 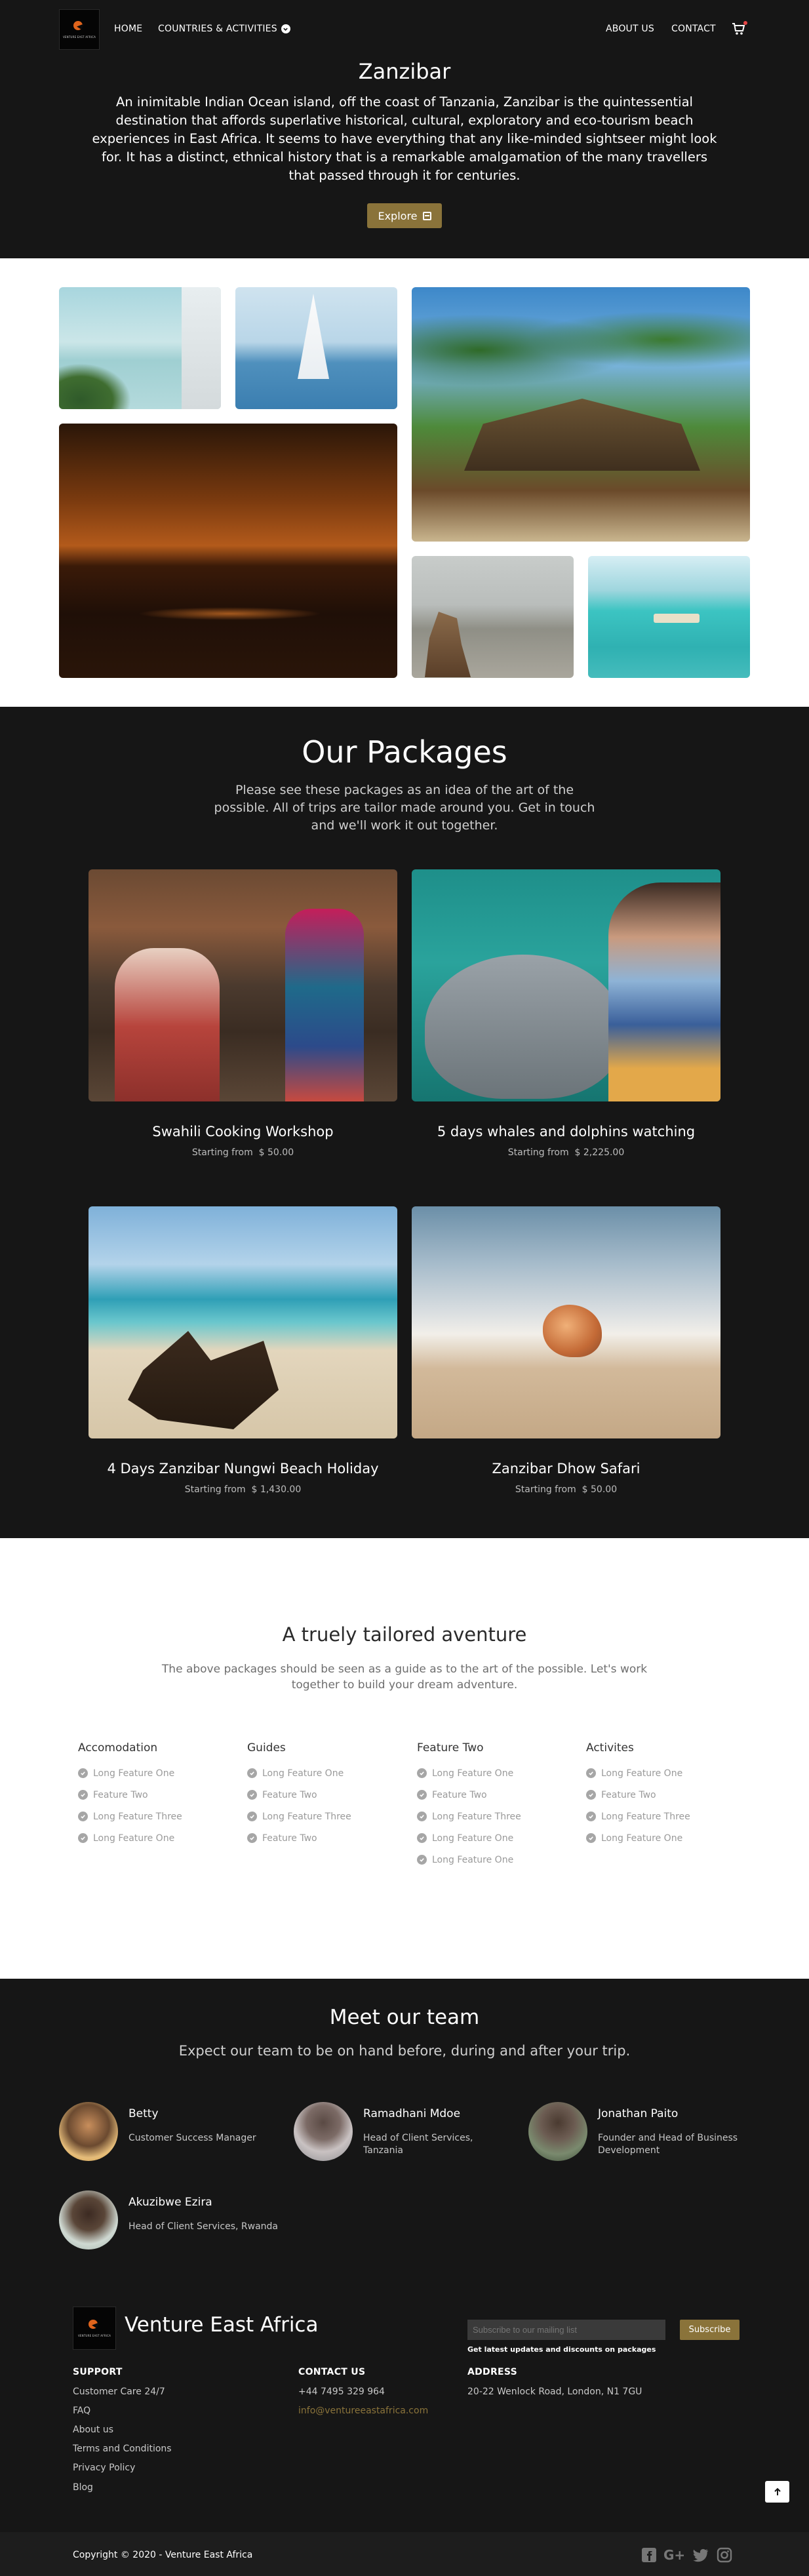 I want to click on footer-link: FAQ, so click(x=81, y=2411).